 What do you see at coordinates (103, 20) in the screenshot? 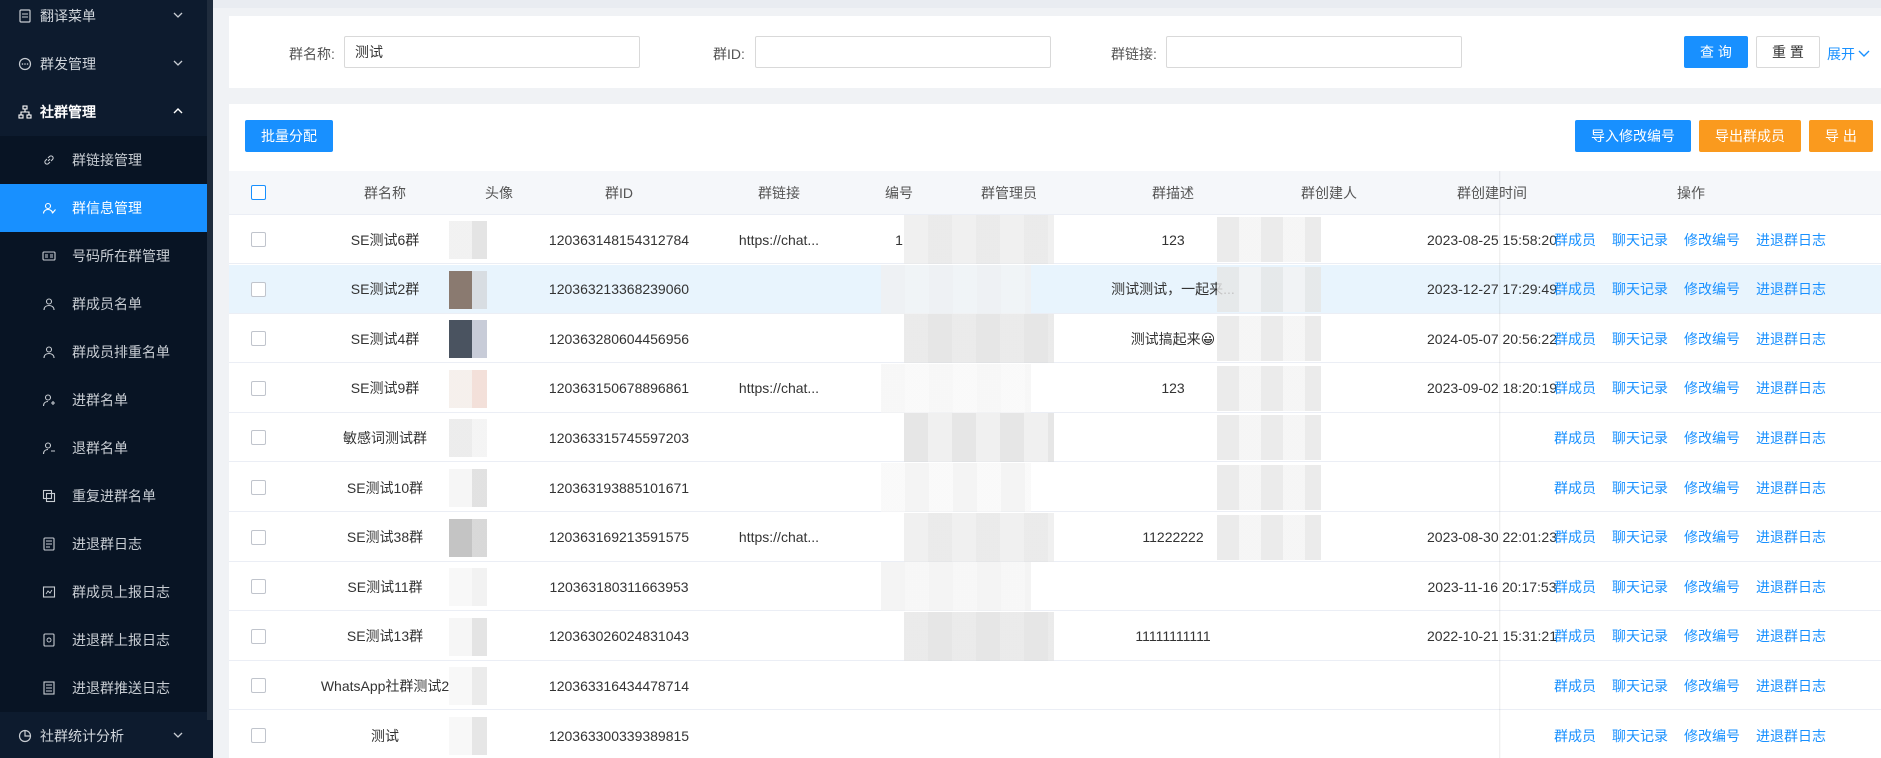
I see `menu-translate: 翻译菜单` at bounding box center [103, 20].